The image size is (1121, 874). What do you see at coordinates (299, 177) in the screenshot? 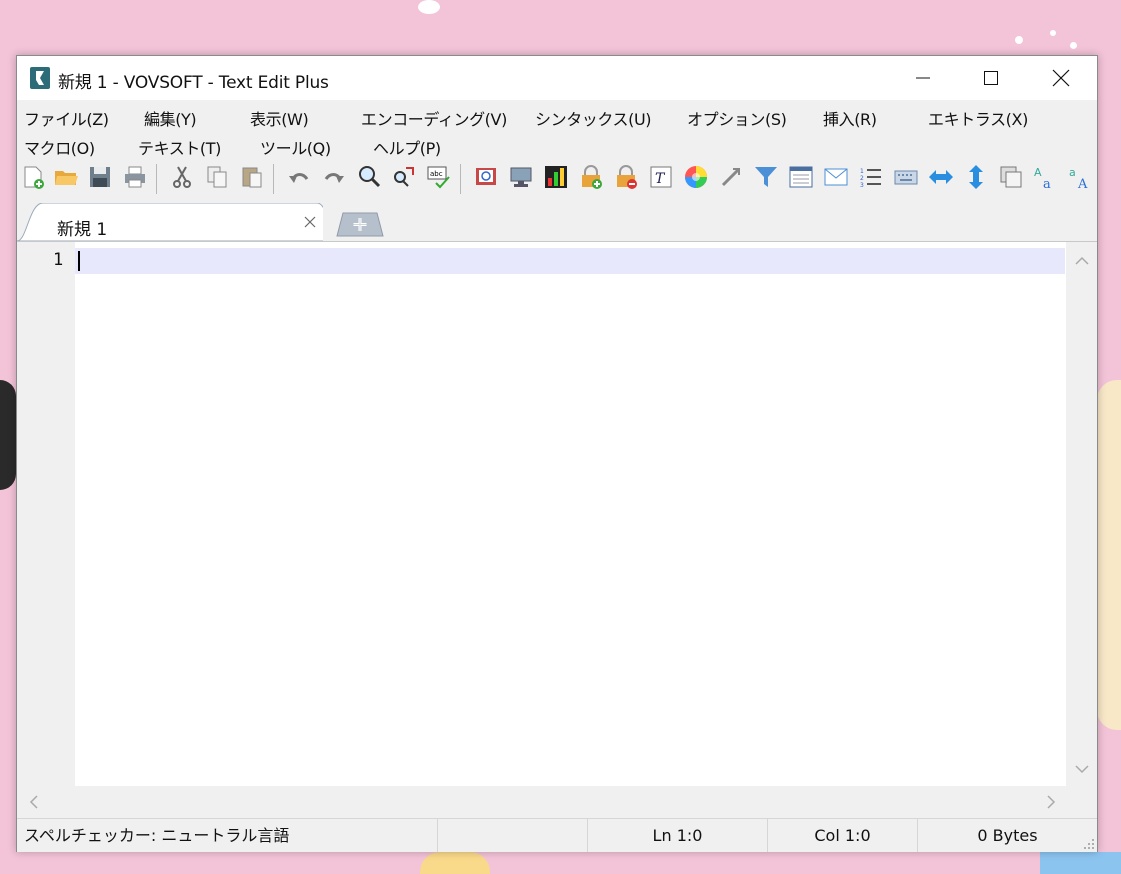
I see `undo-icon` at bounding box center [299, 177].